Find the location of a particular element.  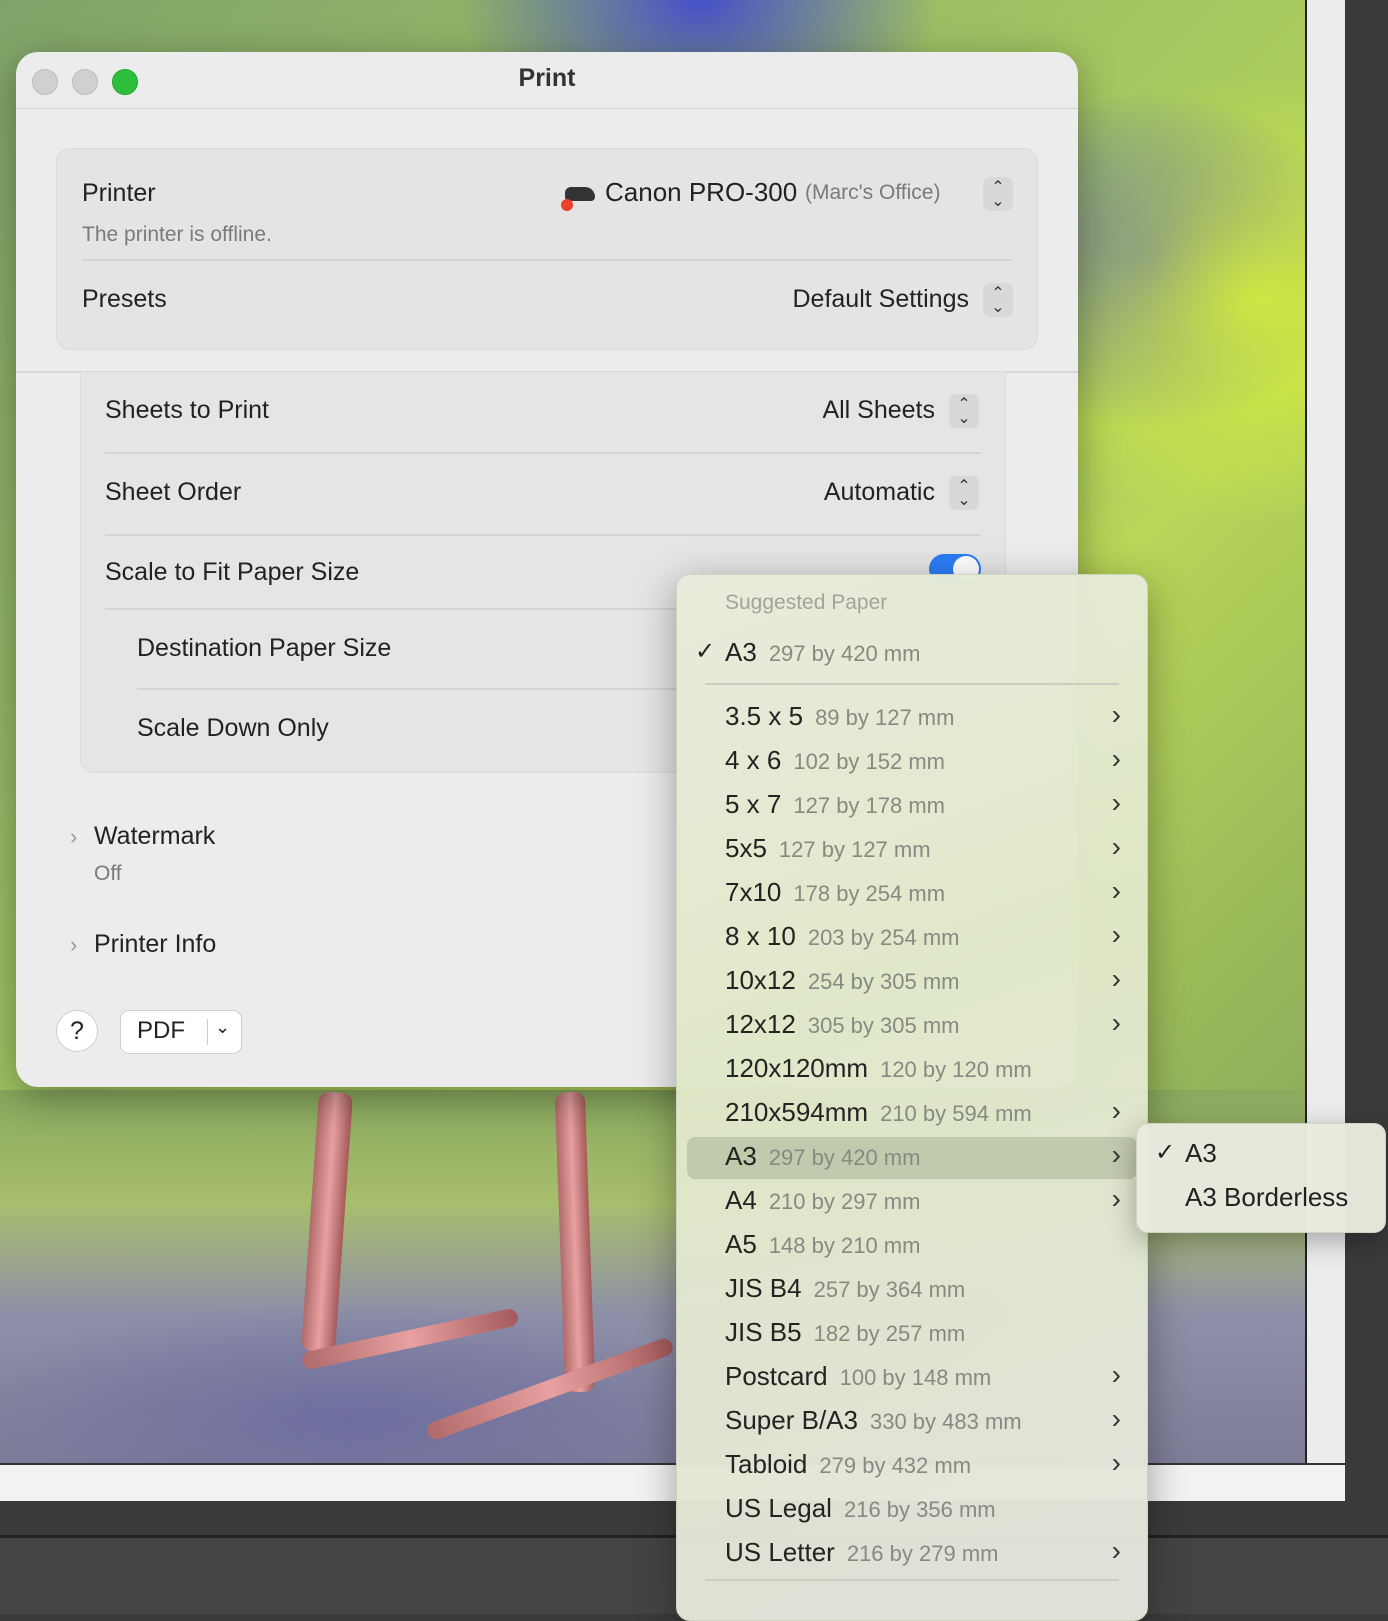

menu-item-dims: 127 by 127 mm is located at coordinates (854, 849).